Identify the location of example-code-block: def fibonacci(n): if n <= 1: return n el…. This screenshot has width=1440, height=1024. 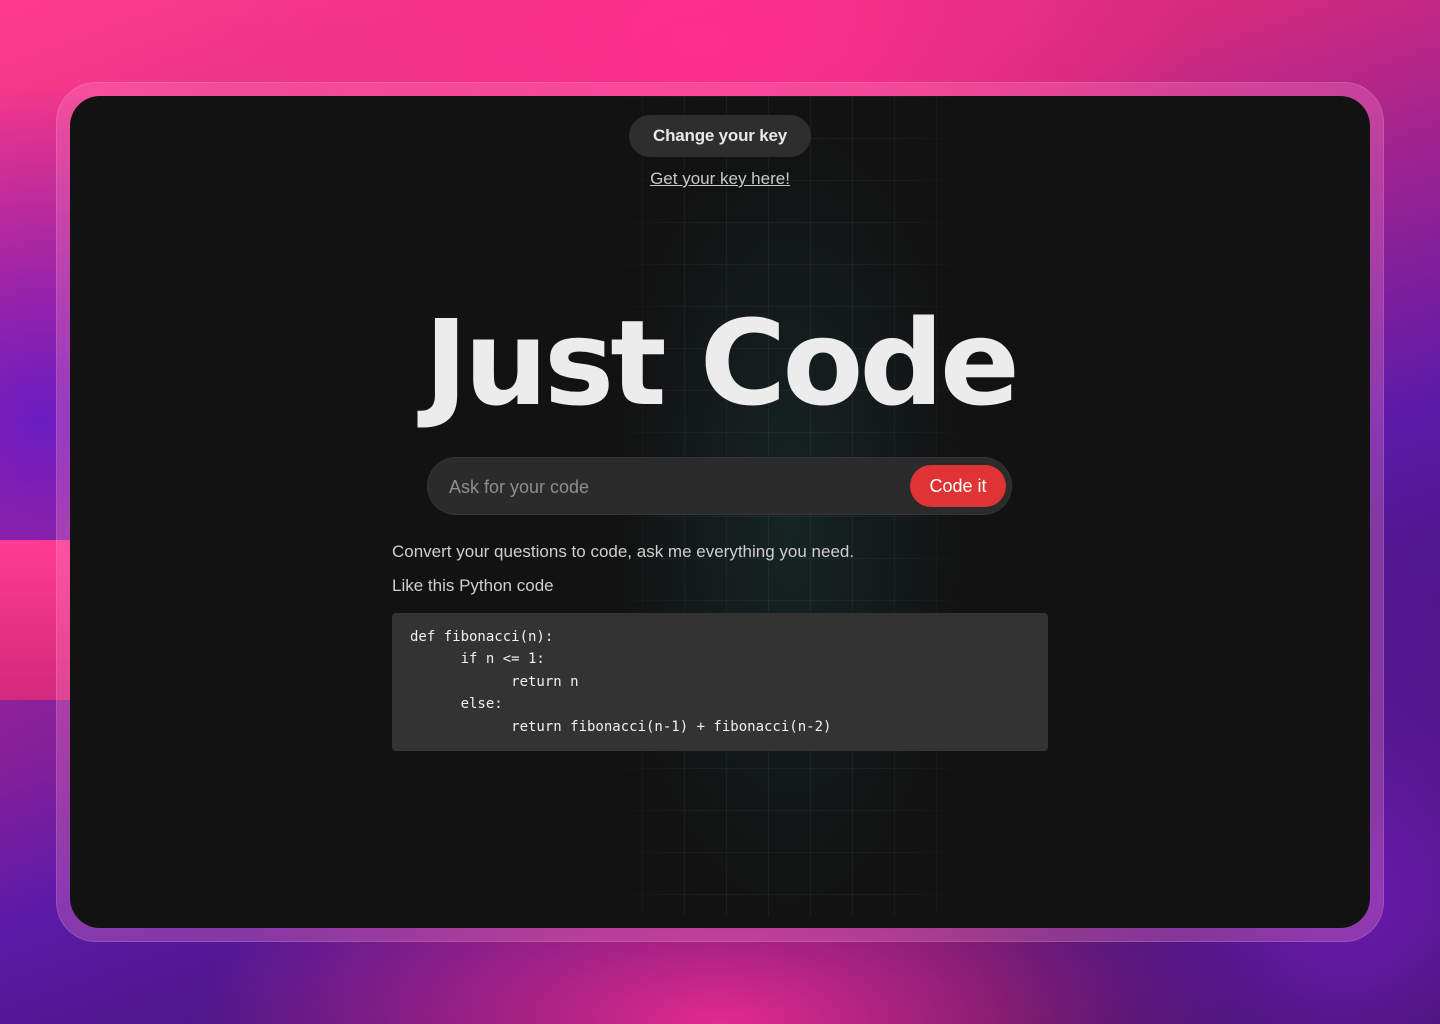
(720, 682).